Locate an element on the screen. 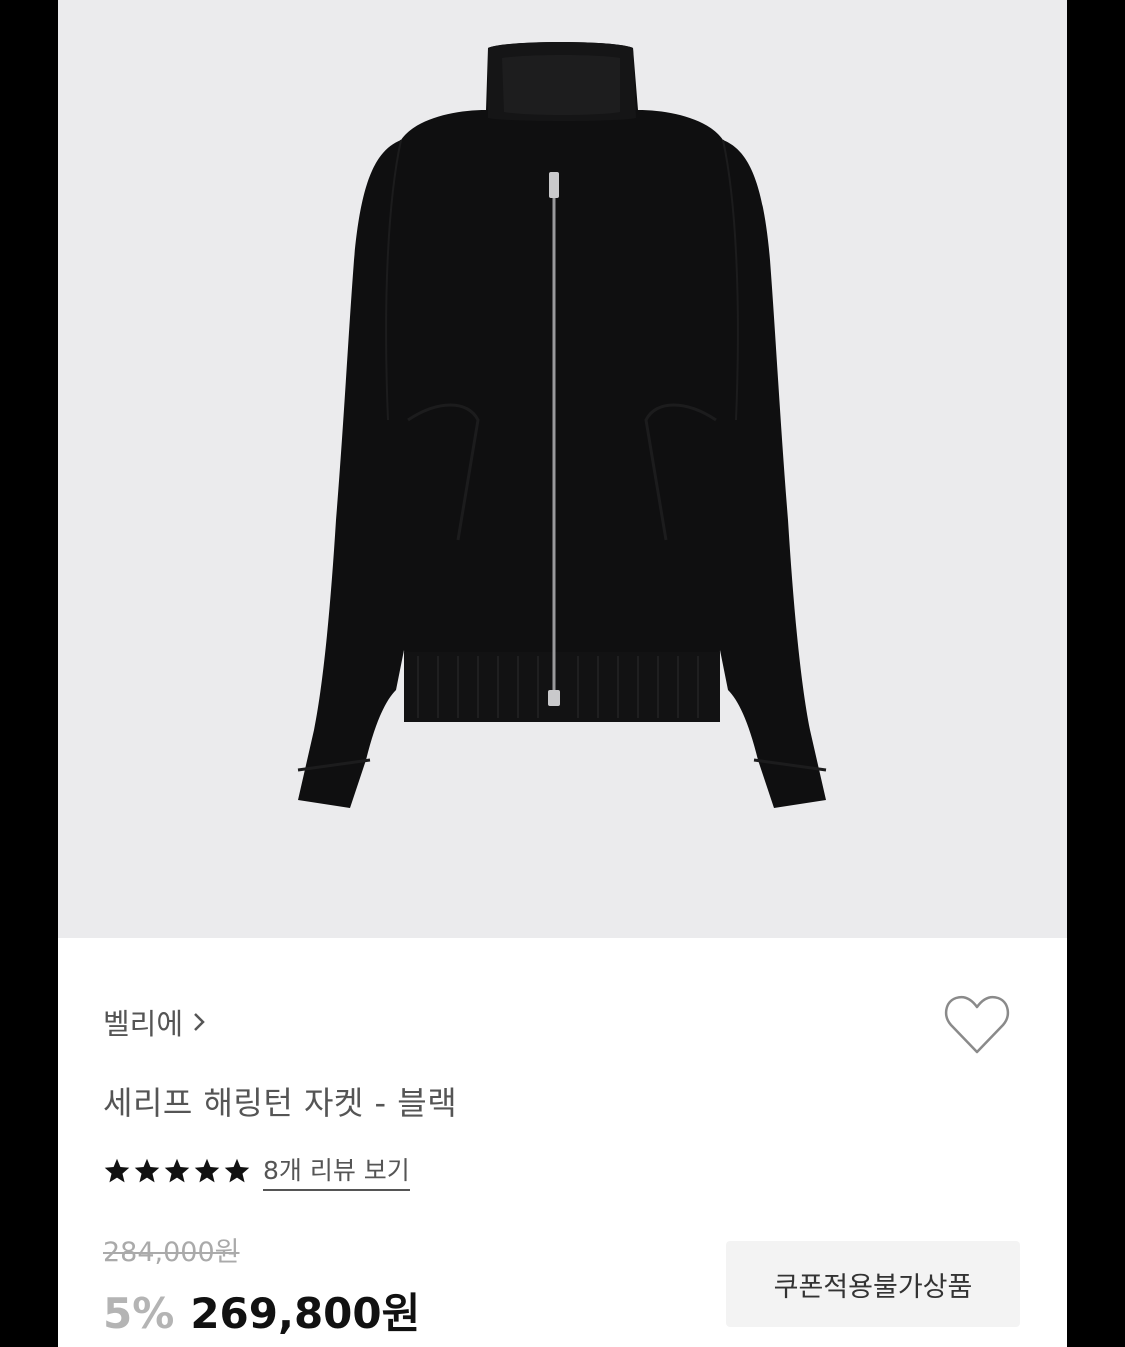 This screenshot has height=1347, width=1125. wishlist-button is located at coordinates (977, 1025).